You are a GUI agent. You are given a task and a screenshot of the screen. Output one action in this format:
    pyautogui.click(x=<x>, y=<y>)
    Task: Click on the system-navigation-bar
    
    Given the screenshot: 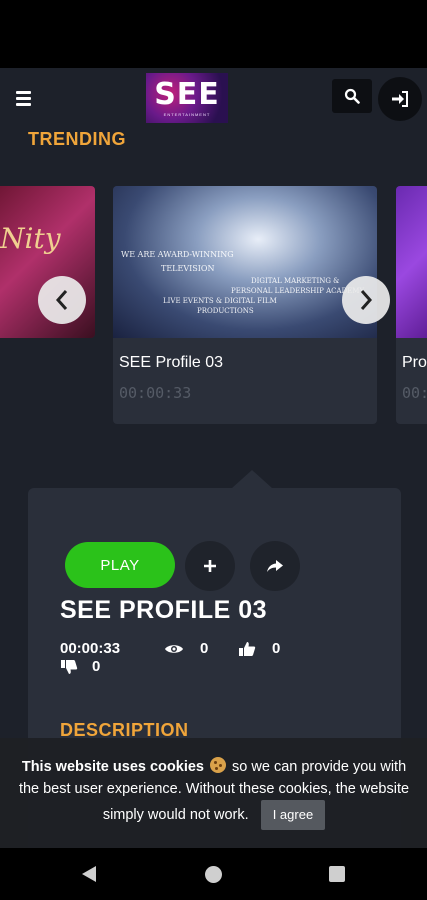 What is the action you would take?
    pyautogui.click(x=213, y=874)
    